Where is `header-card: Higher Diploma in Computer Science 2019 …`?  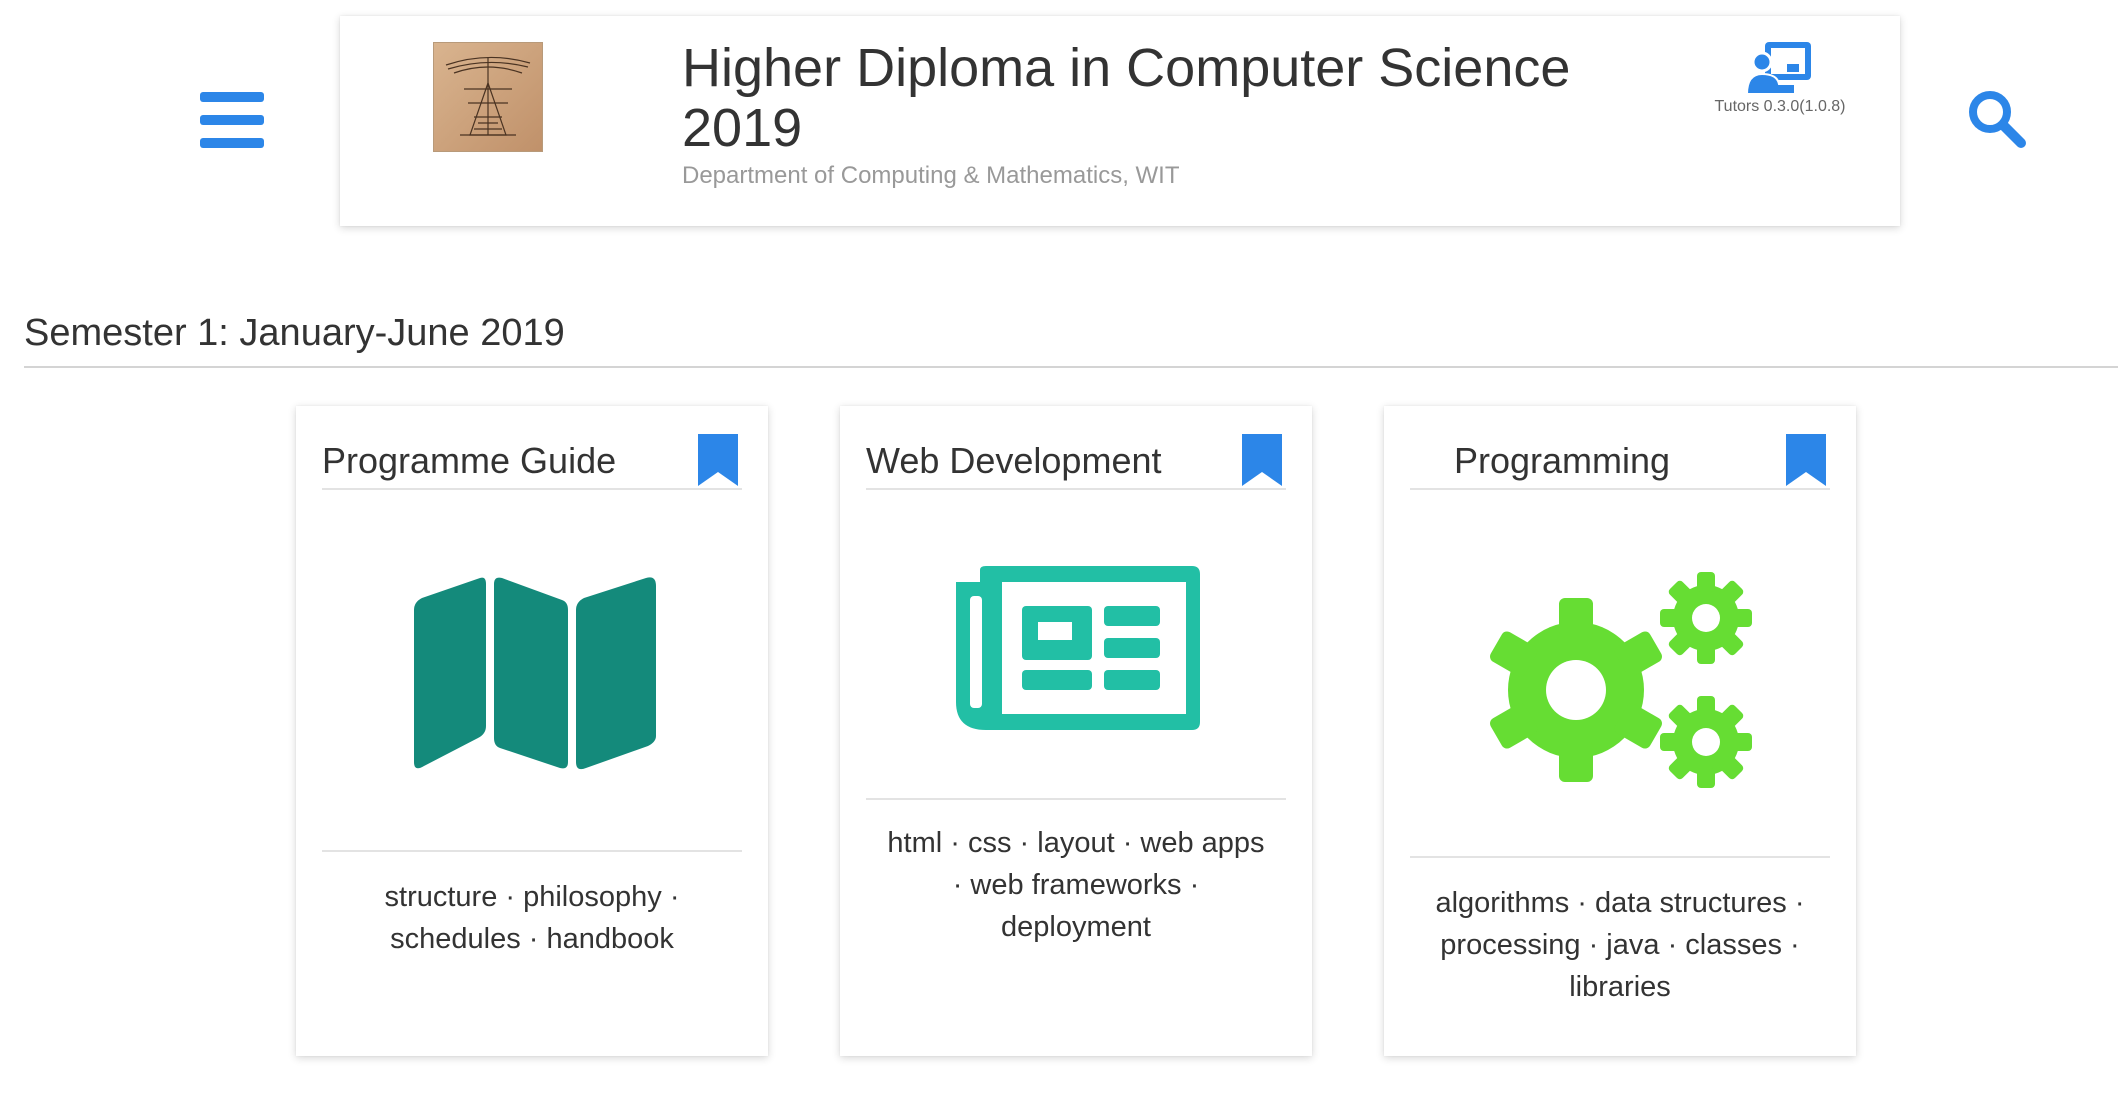
header-card: Higher Diploma in Computer Science 2019 … is located at coordinates (1120, 121).